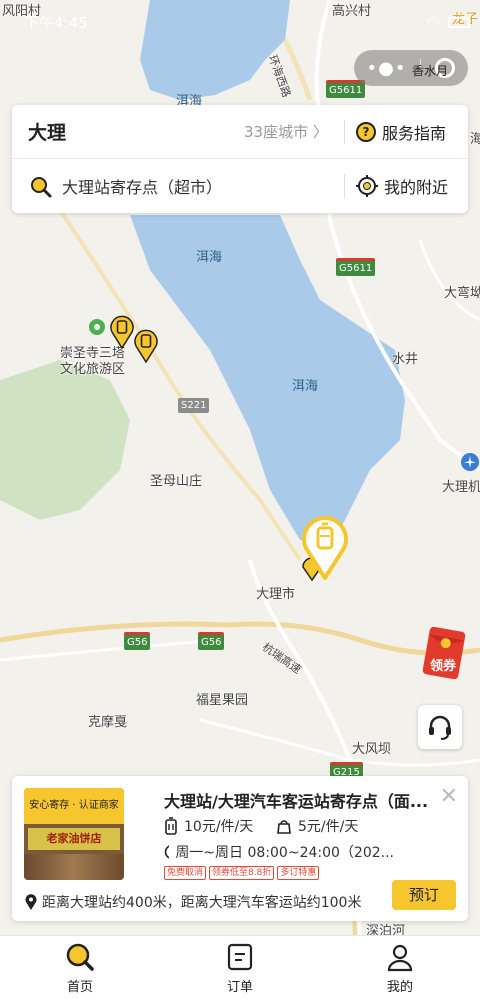 This screenshot has width=480, height=999. Describe the element at coordinates (219, 827) in the screenshot. I see `price-large-label: 10元/件/天` at that location.